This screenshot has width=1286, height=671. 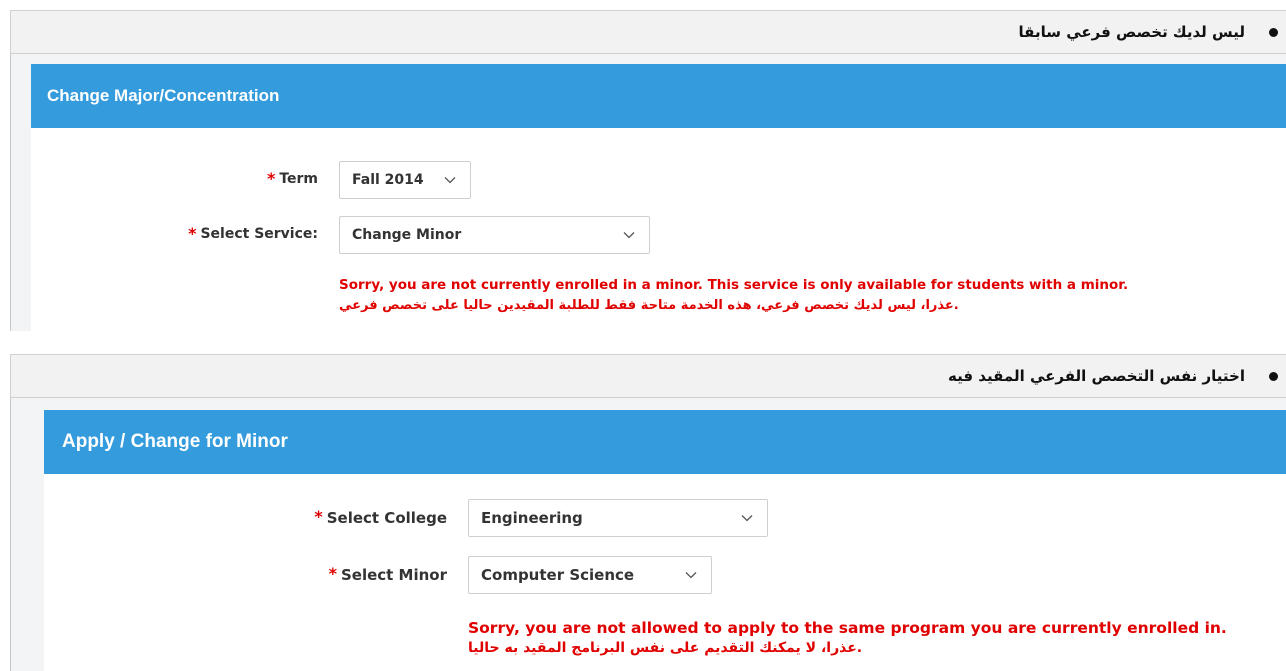 I want to click on service-select: Change Minor, so click(x=494, y=235).